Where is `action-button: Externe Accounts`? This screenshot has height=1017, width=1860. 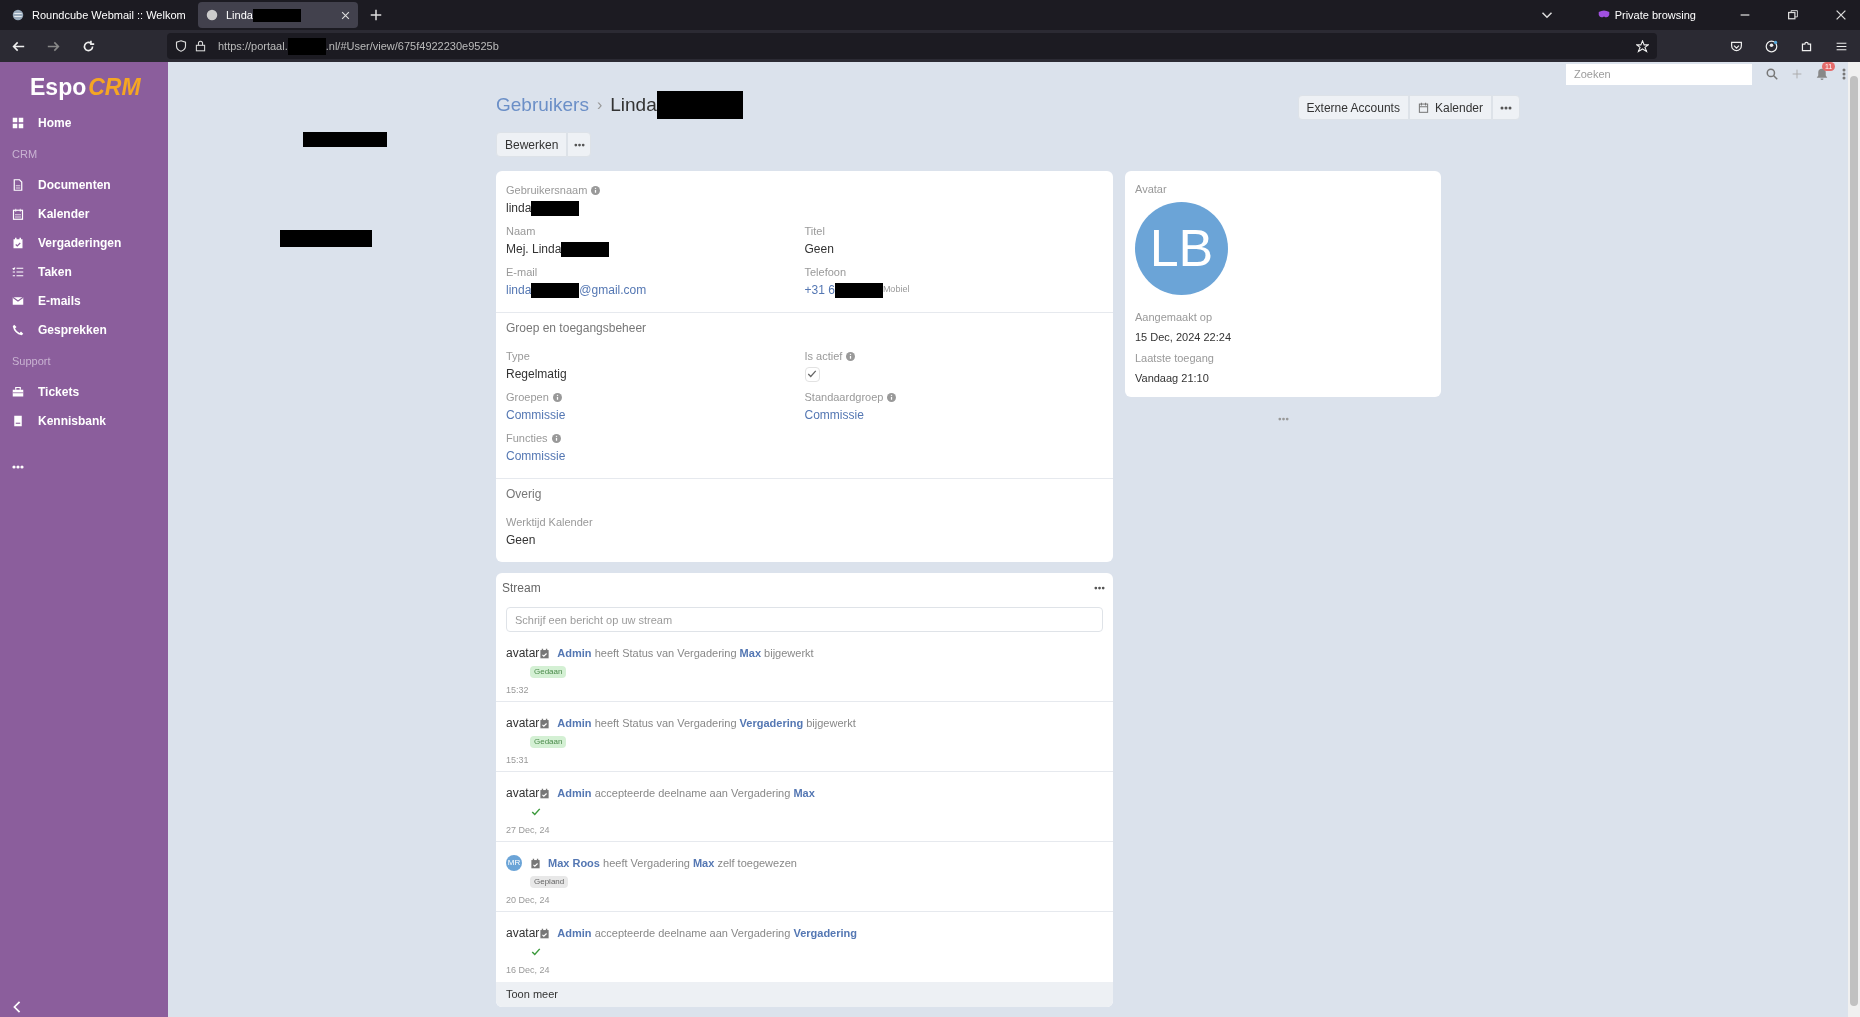
action-button: Externe Accounts is located at coordinates (1353, 107).